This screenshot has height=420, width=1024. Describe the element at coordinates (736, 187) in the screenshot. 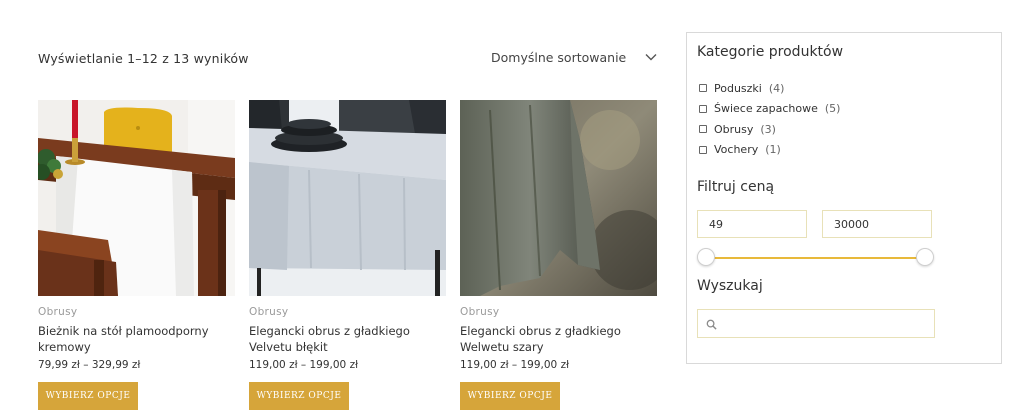

I see `price-filter-heading: Filtruj ceną` at that location.